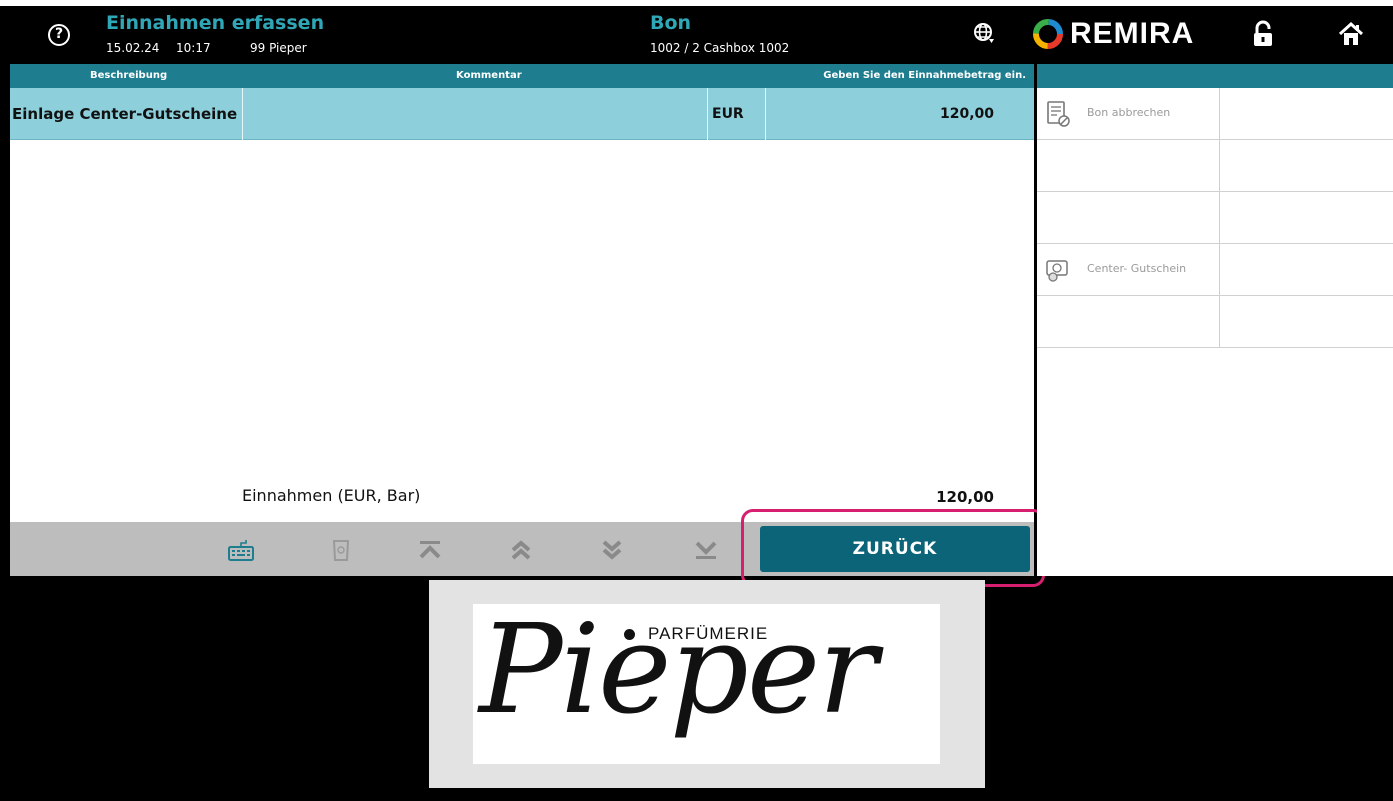  Describe the element at coordinates (728, 114) in the screenshot. I see `row-currency: EUR` at that location.